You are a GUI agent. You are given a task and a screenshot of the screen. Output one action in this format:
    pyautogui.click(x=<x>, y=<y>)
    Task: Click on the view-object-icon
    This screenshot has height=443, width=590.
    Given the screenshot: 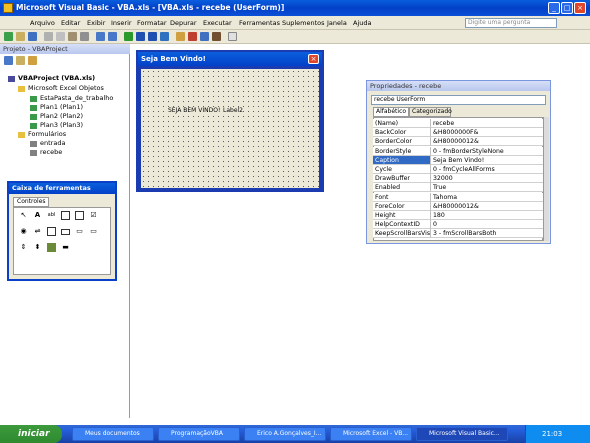 What is the action you would take?
    pyautogui.click(x=20, y=60)
    